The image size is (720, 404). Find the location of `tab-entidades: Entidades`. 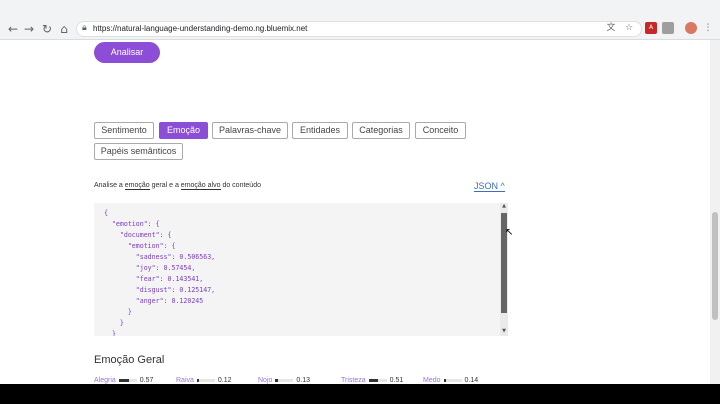

tab-entidades: Entidades is located at coordinates (320, 130).